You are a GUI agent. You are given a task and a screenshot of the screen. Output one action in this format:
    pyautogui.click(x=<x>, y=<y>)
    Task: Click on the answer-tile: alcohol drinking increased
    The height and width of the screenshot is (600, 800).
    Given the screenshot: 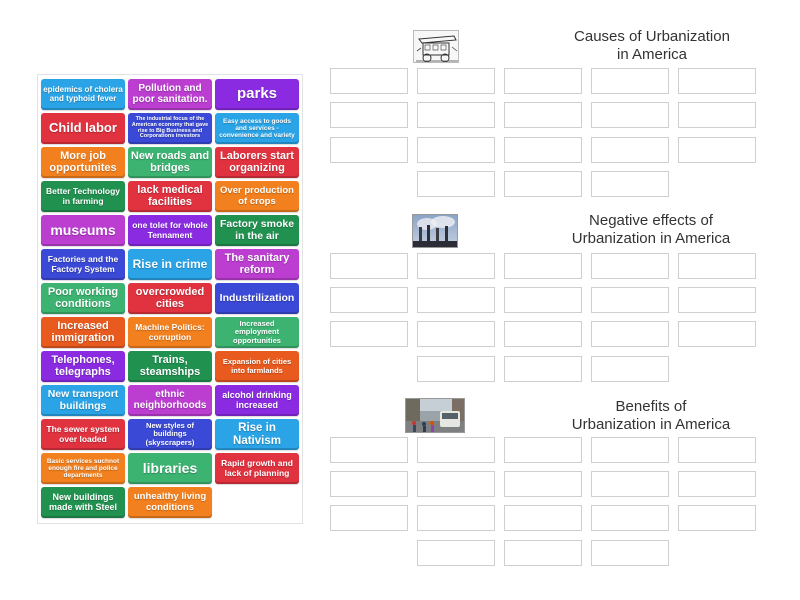 What is the action you would take?
    pyautogui.click(x=257, y=400)
    